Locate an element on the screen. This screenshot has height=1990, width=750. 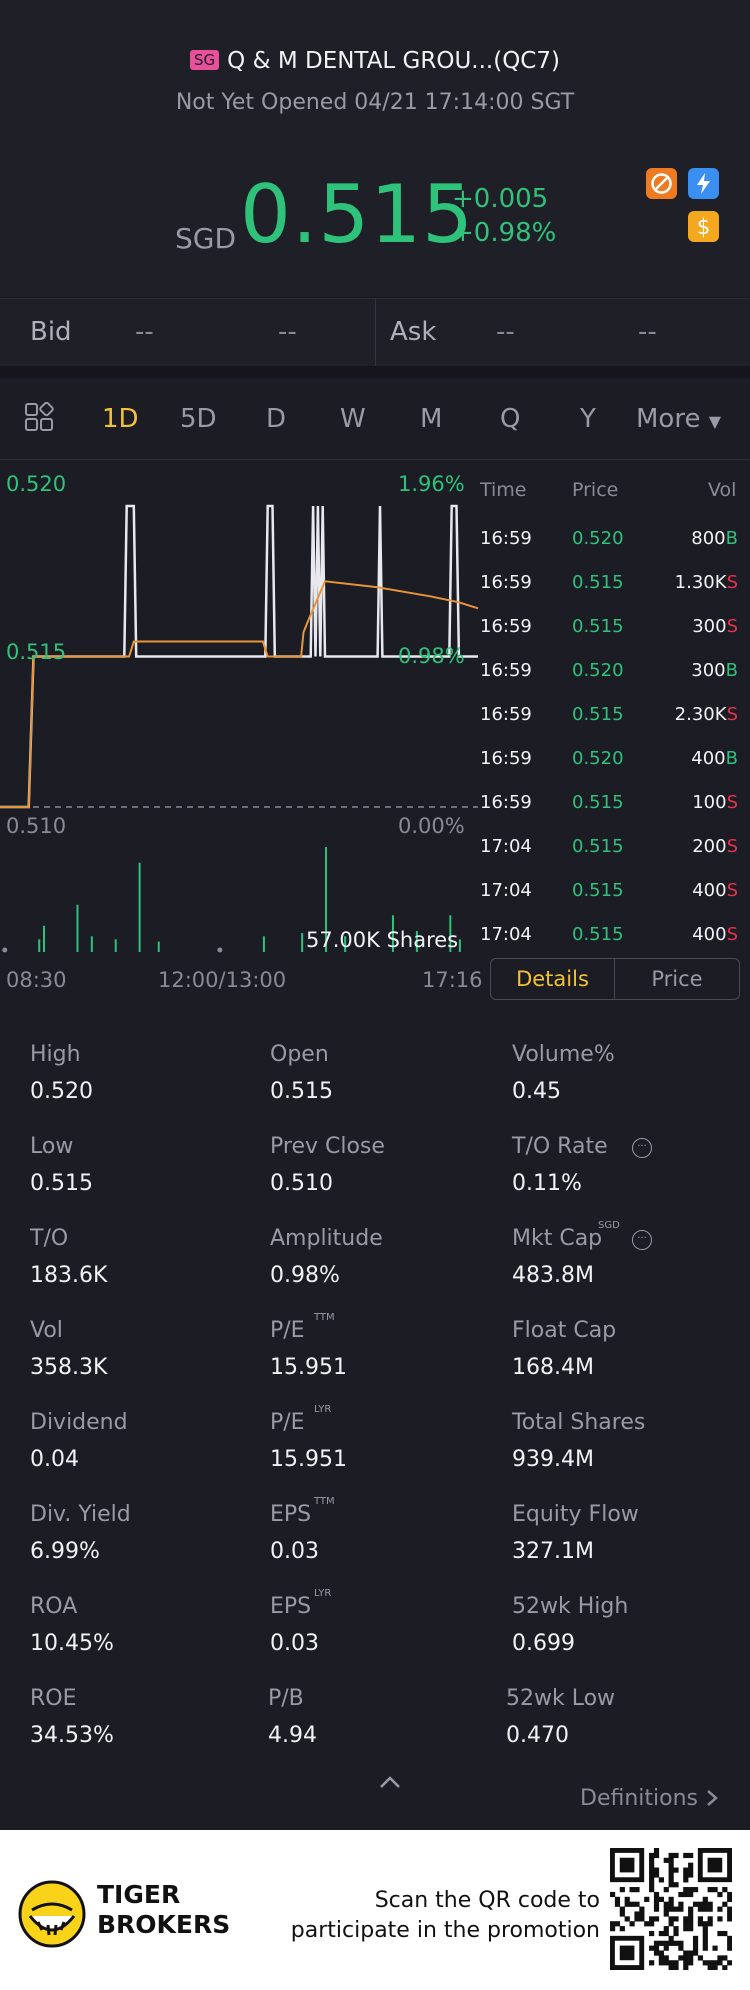
dollar-icon: $ is located at coordinates (703, 226).